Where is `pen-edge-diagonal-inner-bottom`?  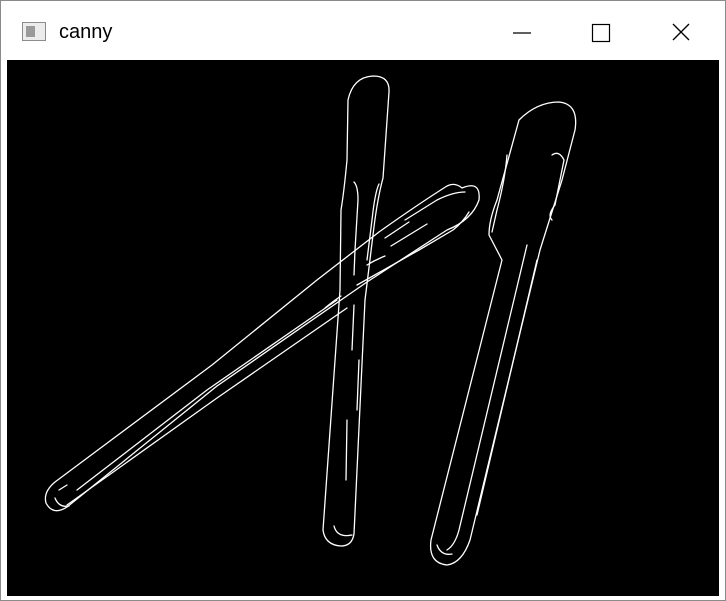
pen-edge-diagonal-inner-bottom is located at coordinates (413, 248).